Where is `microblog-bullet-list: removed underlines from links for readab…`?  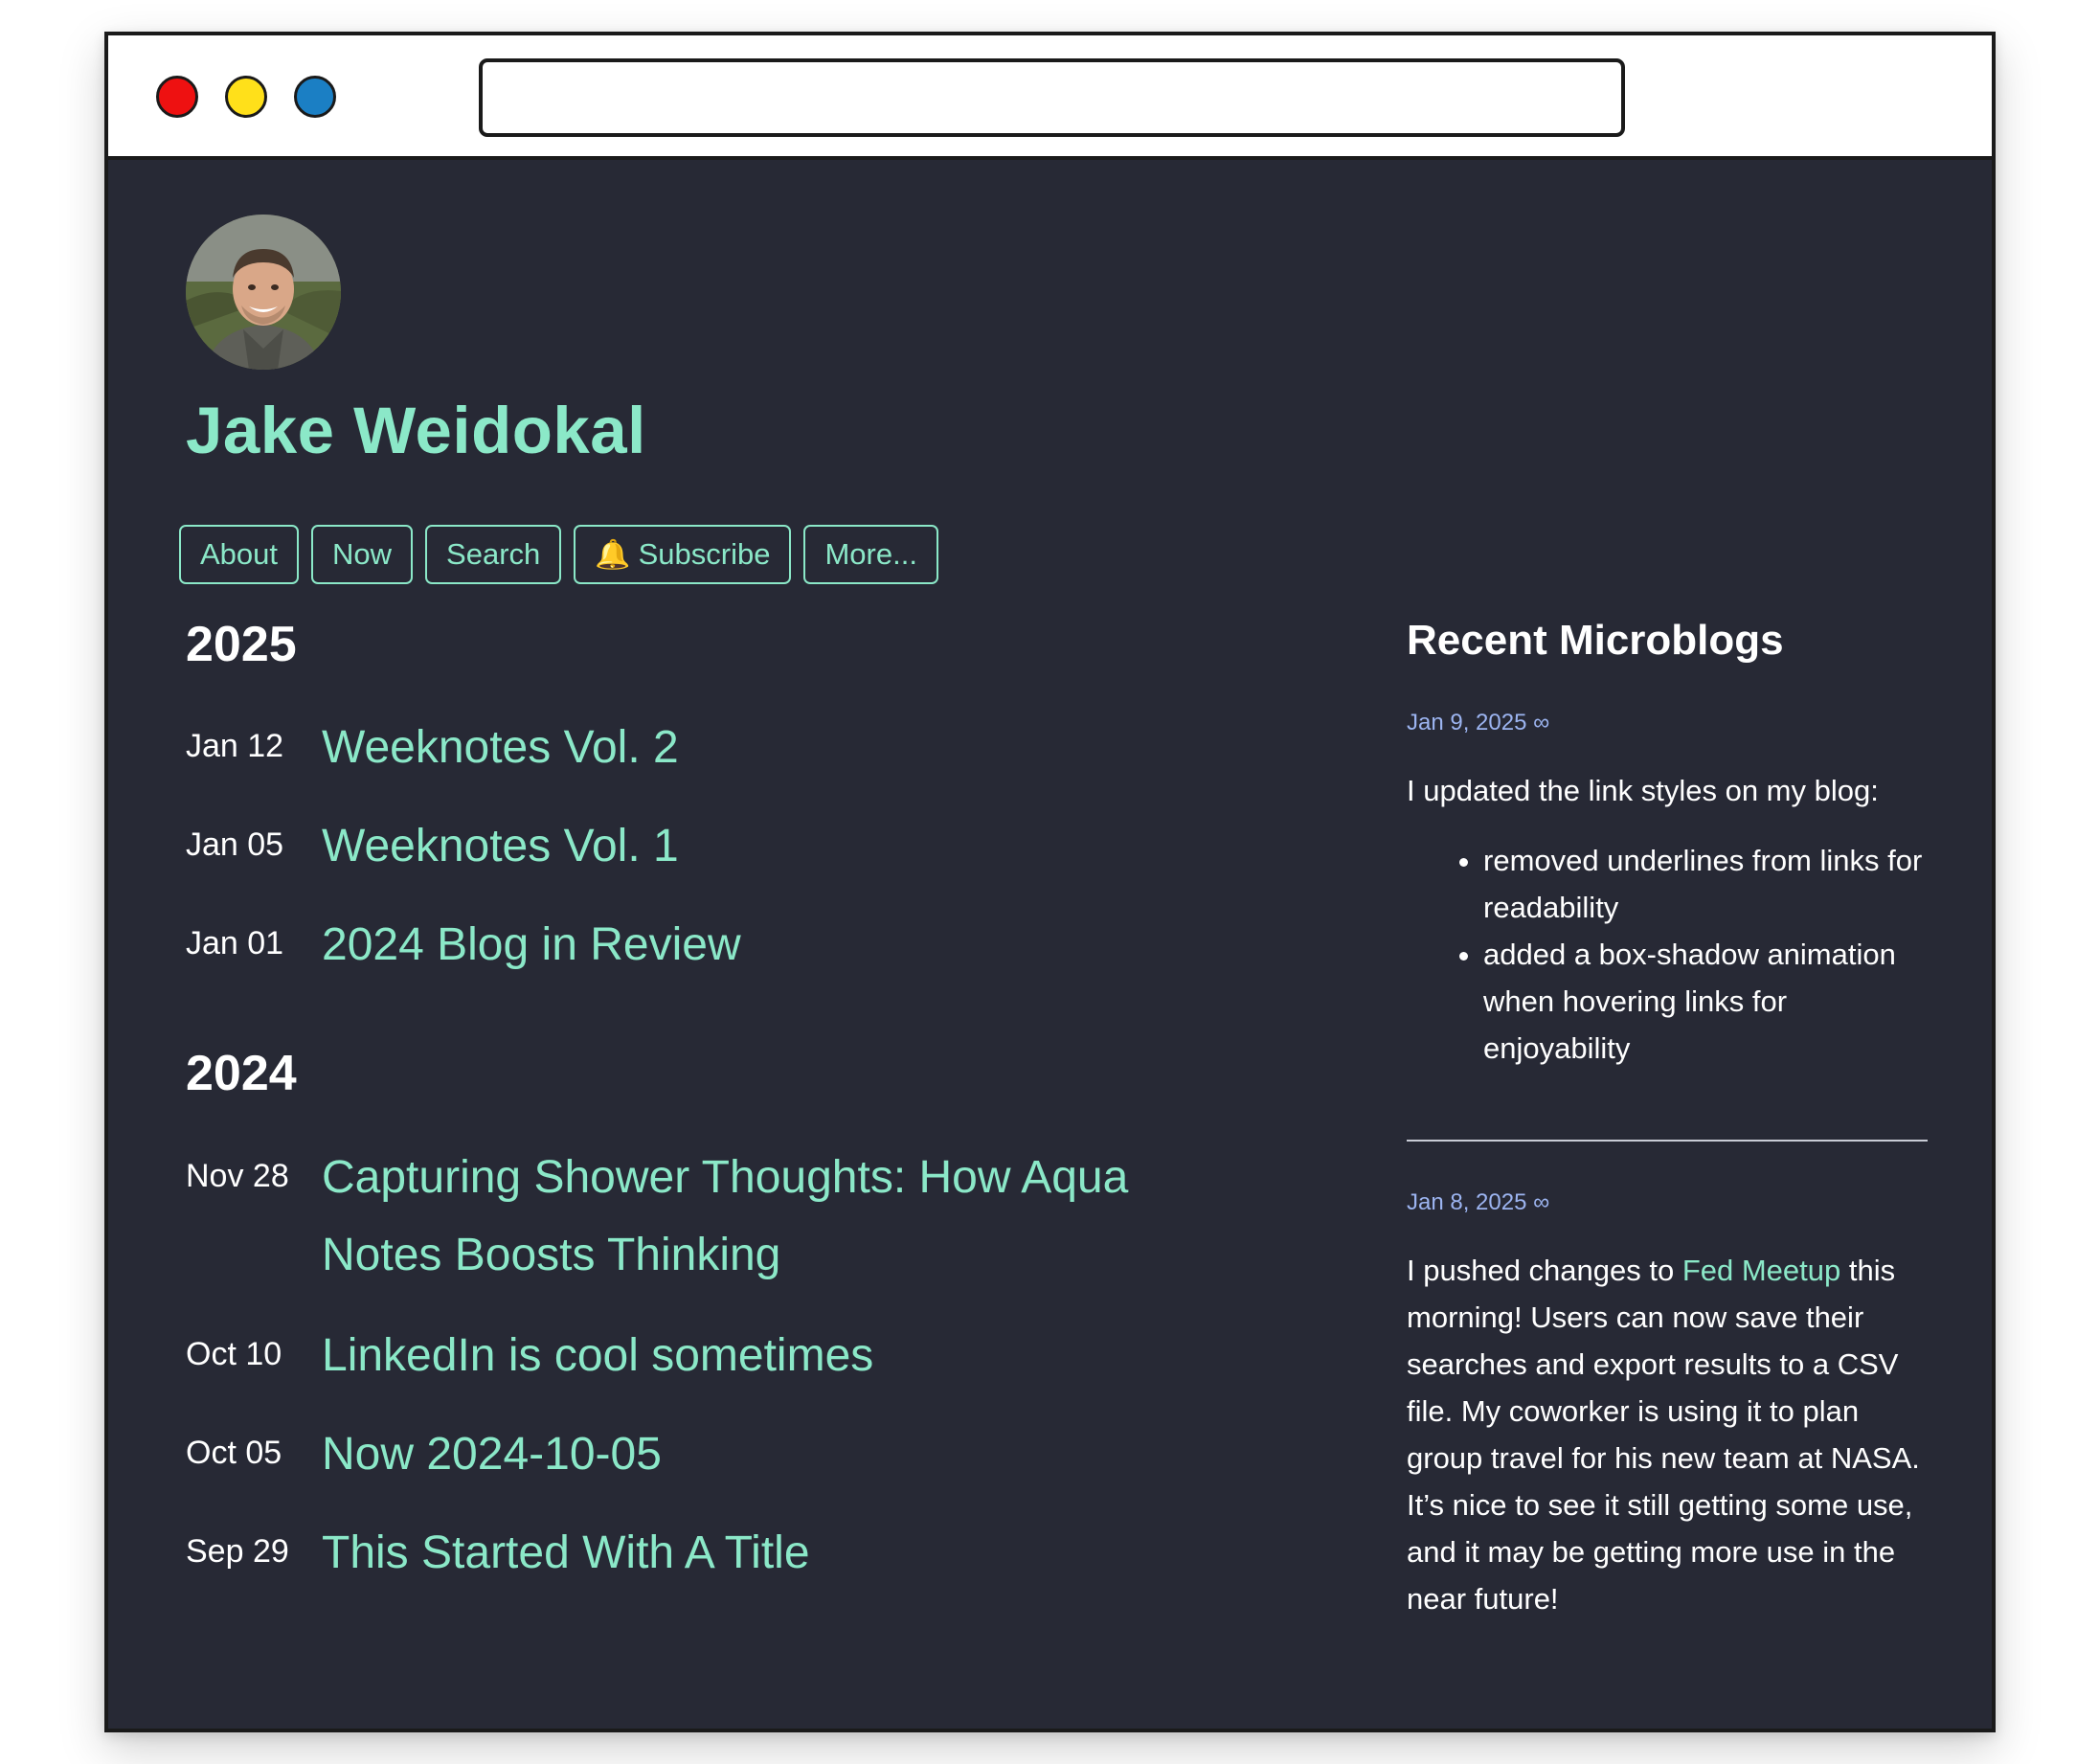
microblog-bullet-list: removed underlines from links for readab… is located at coordinates (1668, 954).